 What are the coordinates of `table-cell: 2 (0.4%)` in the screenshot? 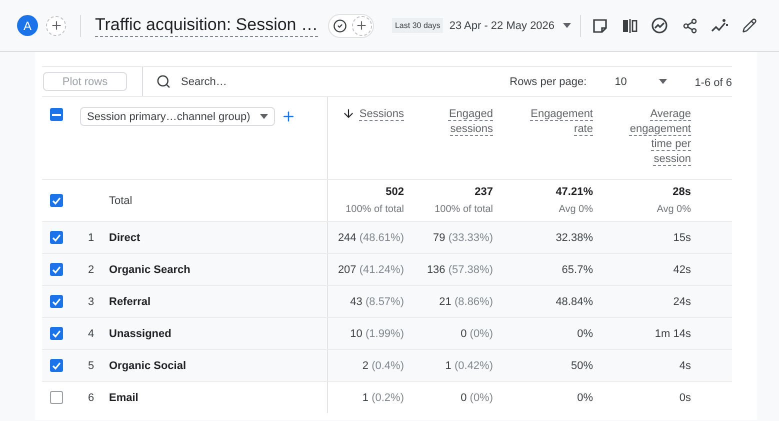 It's located at (383, 366).